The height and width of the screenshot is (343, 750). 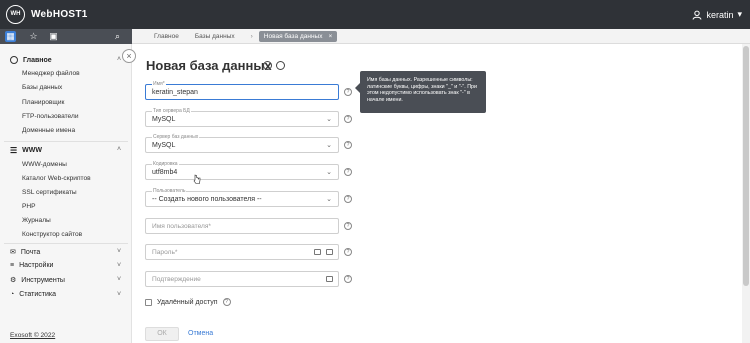 What do you see at coordinates (159, 84) in the screenshot?
I see `field-label: Имя*` at bounding box center [159, 84].